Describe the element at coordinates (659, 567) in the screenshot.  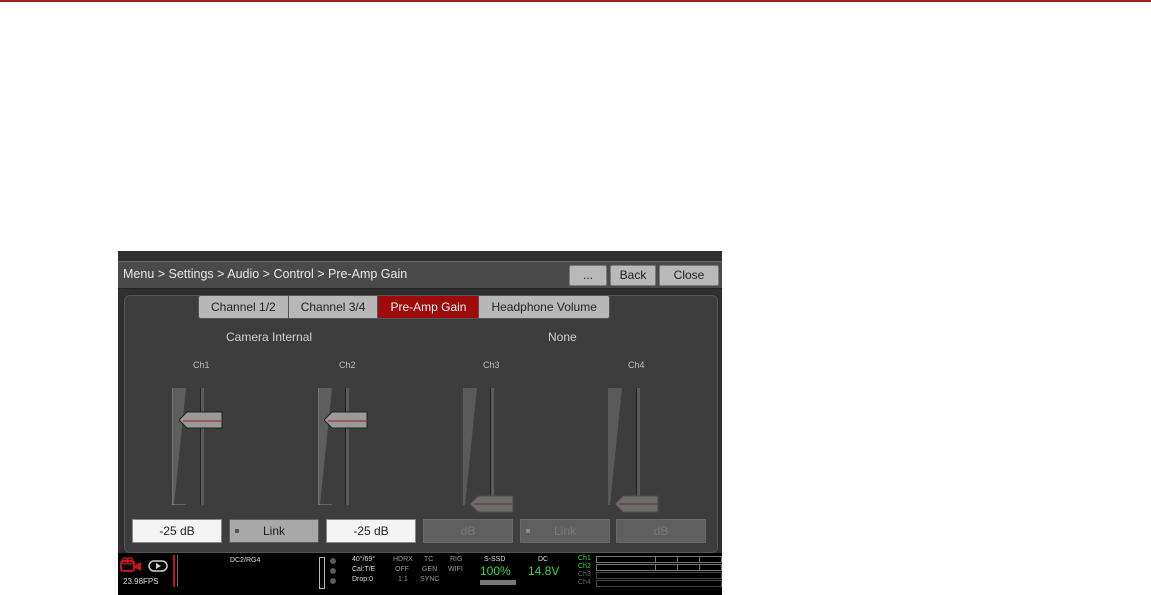
I see `audio-meter-ch2` at that location.